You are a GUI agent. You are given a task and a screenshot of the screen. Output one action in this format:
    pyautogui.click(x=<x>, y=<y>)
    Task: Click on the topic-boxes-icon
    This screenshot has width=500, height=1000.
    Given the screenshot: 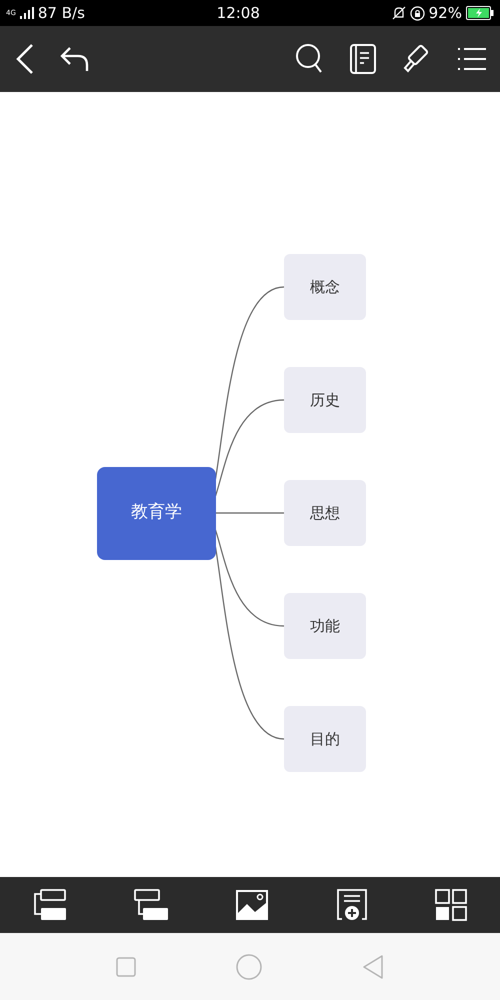 What is the action you would take?
    pyautogui.click(x=50, y=905)
    